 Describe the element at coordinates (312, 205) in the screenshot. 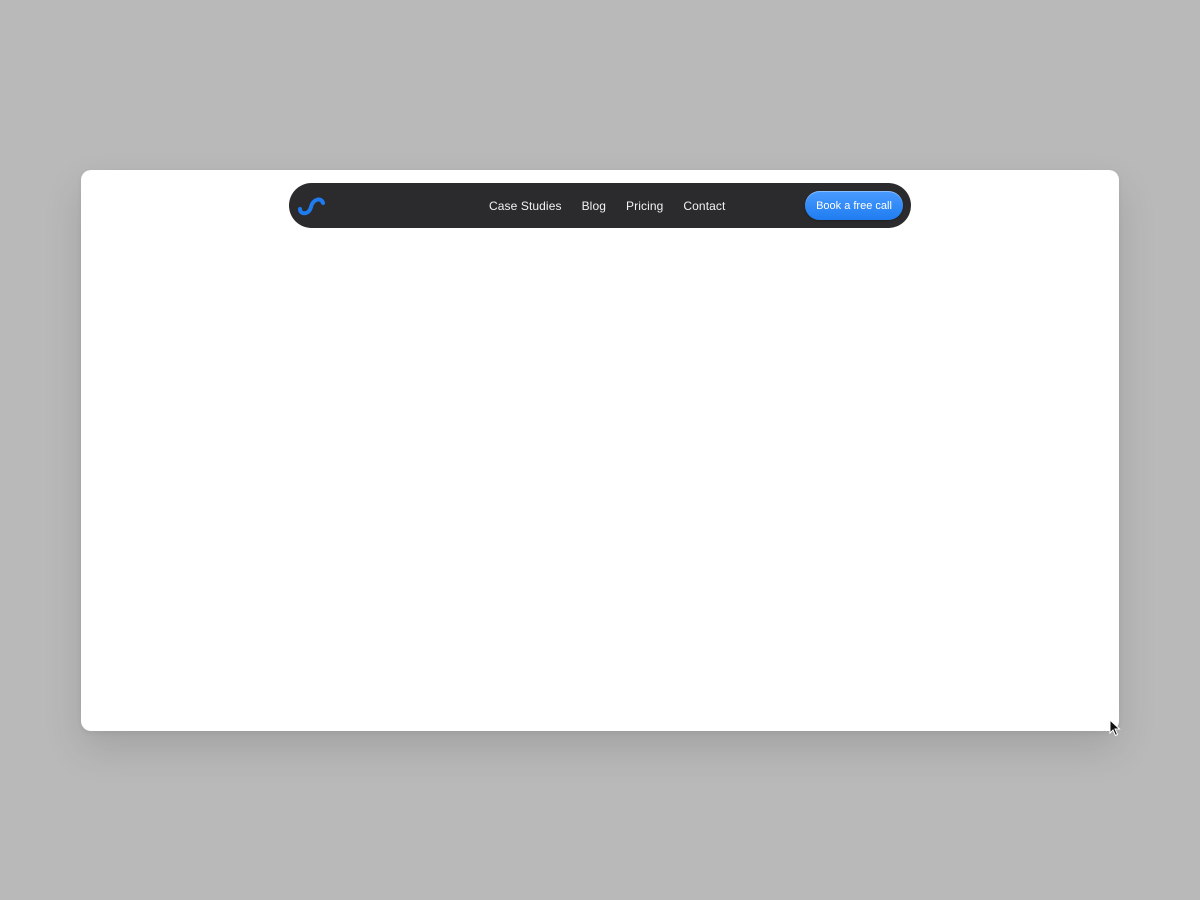

I see `wave-s-logo-icon` at that location.